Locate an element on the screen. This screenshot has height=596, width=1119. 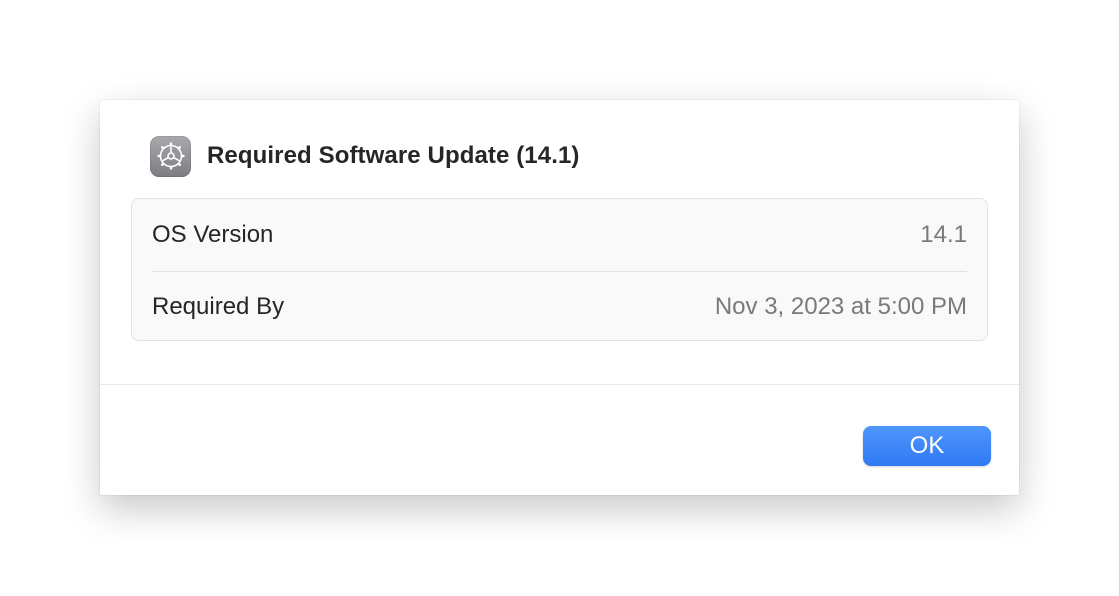
settings-gear-icon is located at coordinates (170, 156).